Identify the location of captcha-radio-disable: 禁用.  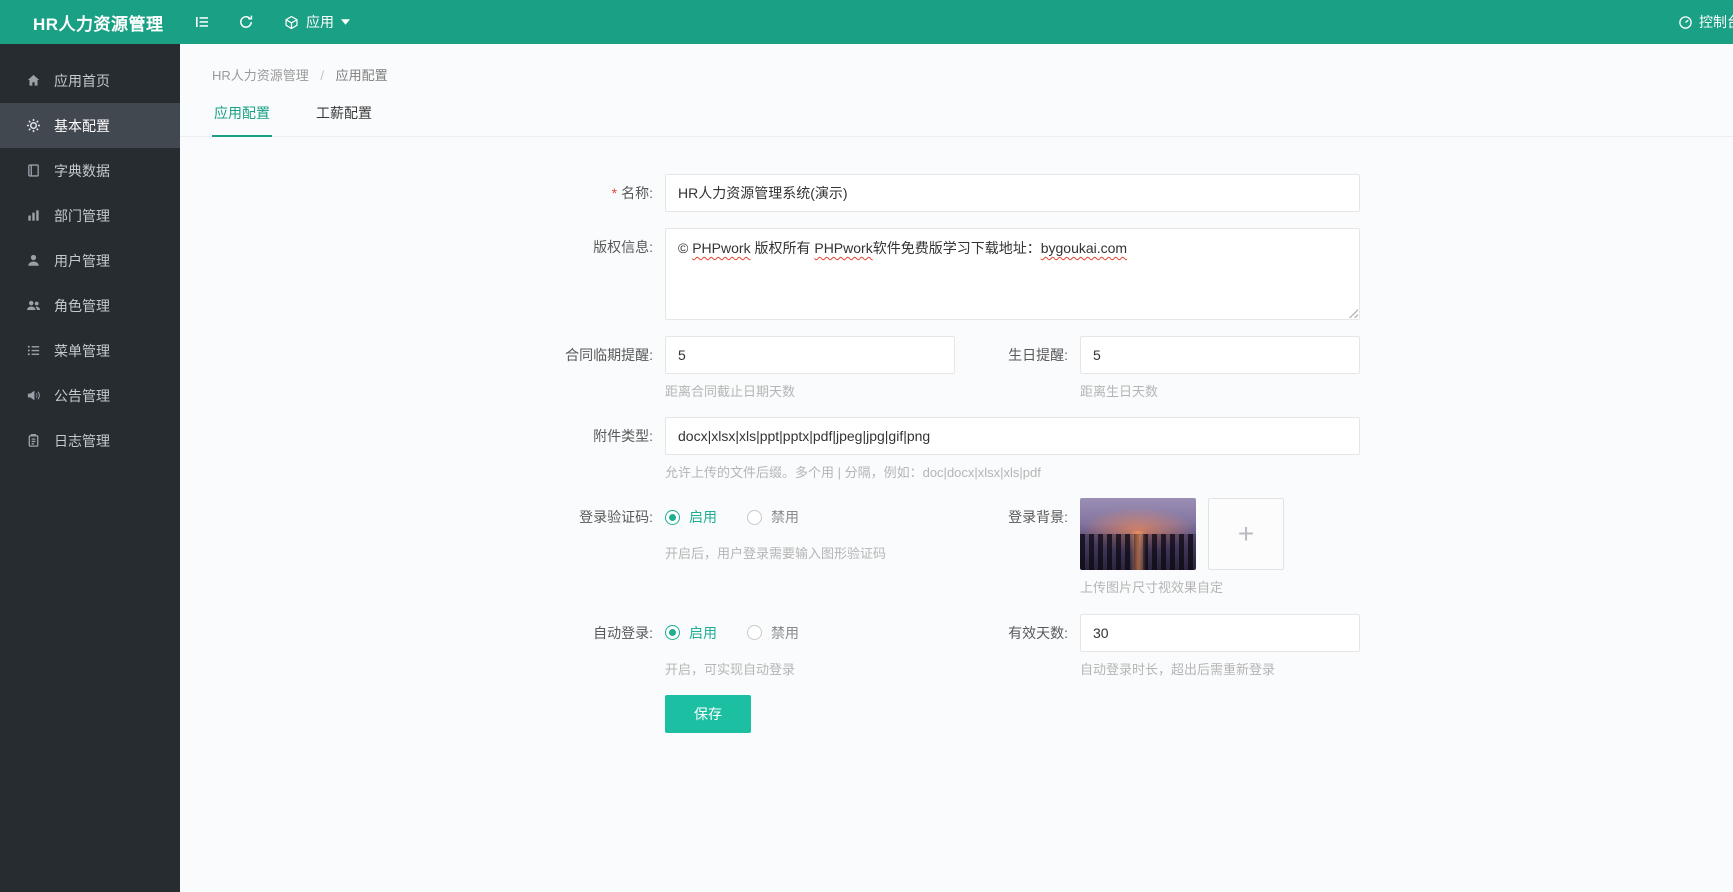
(773, 517).